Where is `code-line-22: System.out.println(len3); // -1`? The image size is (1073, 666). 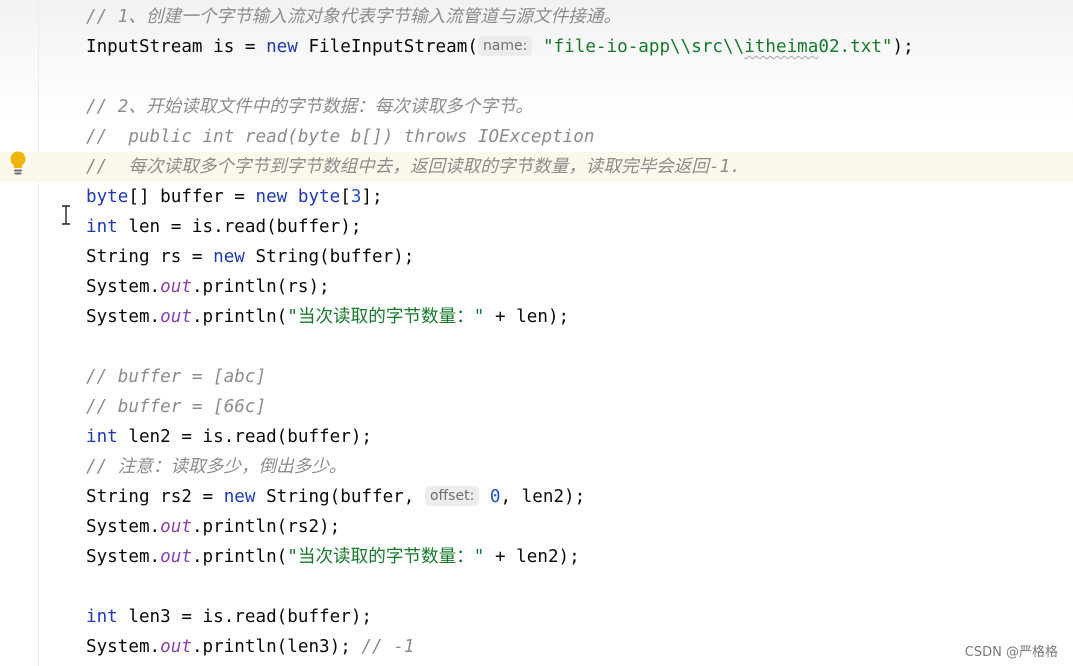
code-line-22: System.out.println(len3); // -1 is located at coordinates (536, 647).